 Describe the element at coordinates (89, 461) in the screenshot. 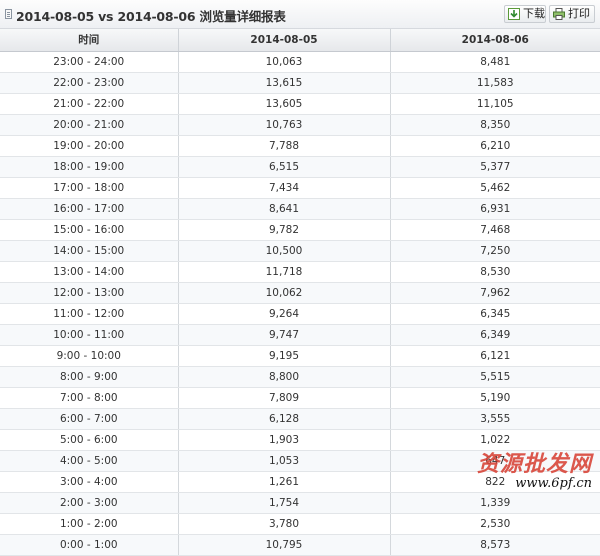

I see `cell-time-range: 4:00 - 5:00` at that location.